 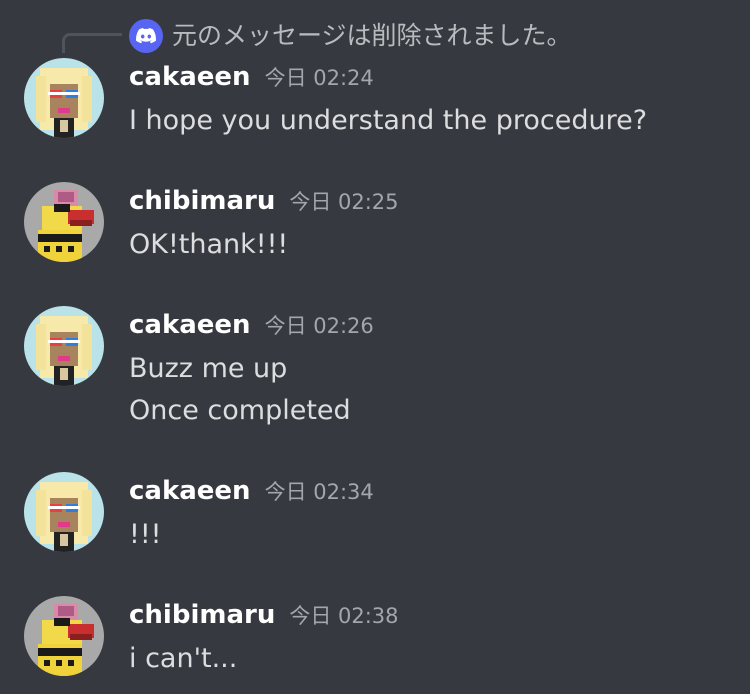 I want to click on message-text: Buzz me up, so click(x=208, y=368).